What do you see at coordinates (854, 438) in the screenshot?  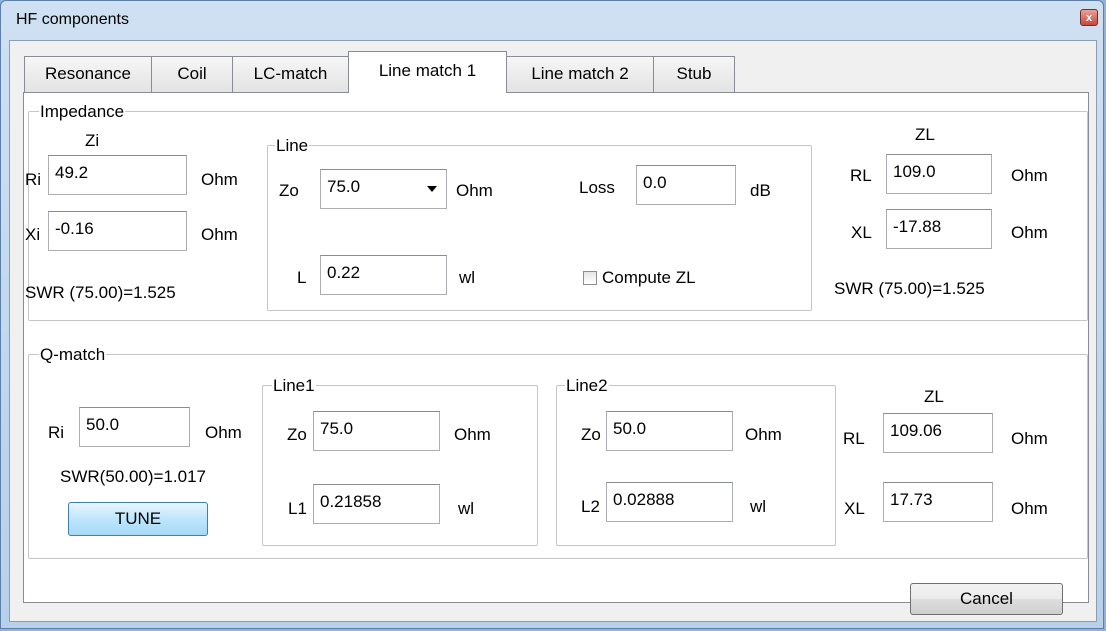 I see `q-rl-label: RL` at bounding box center [854, 438].